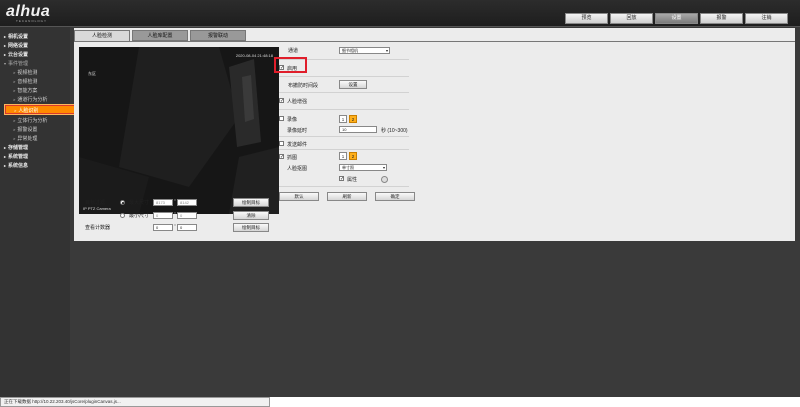 The image size is (800, 407). I want to click on sidebar-item-label: 相机设置, so click(18, 37).